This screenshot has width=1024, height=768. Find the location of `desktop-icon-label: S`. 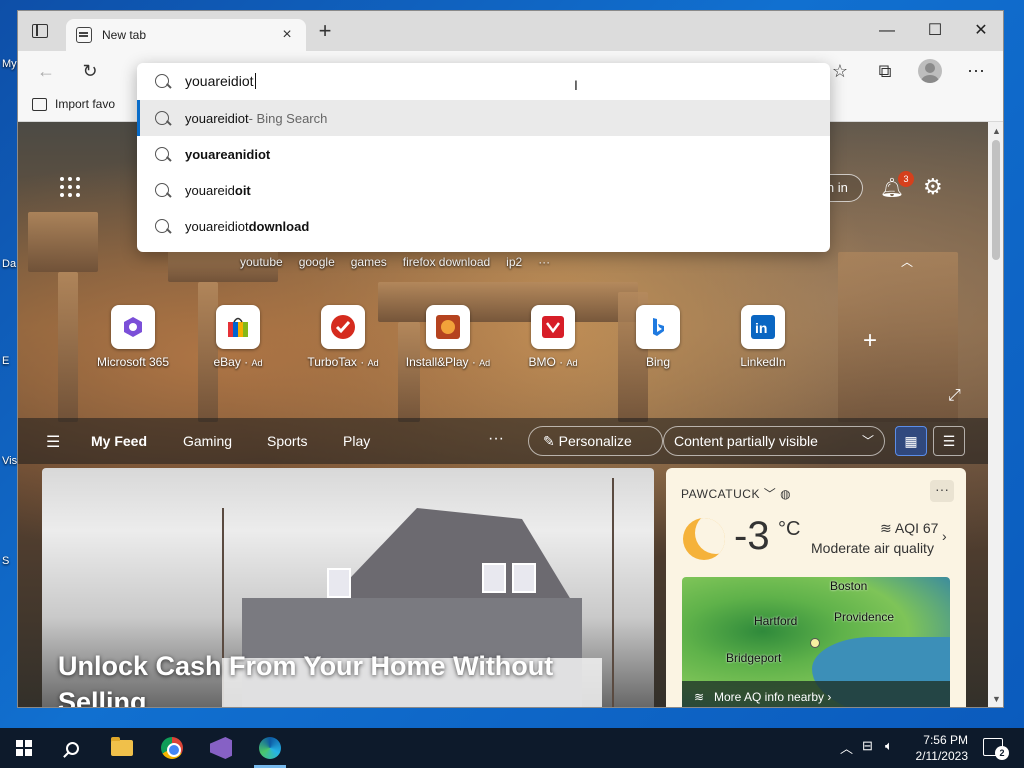

desktop-icon-label: S is located at coordinates (5, 561).